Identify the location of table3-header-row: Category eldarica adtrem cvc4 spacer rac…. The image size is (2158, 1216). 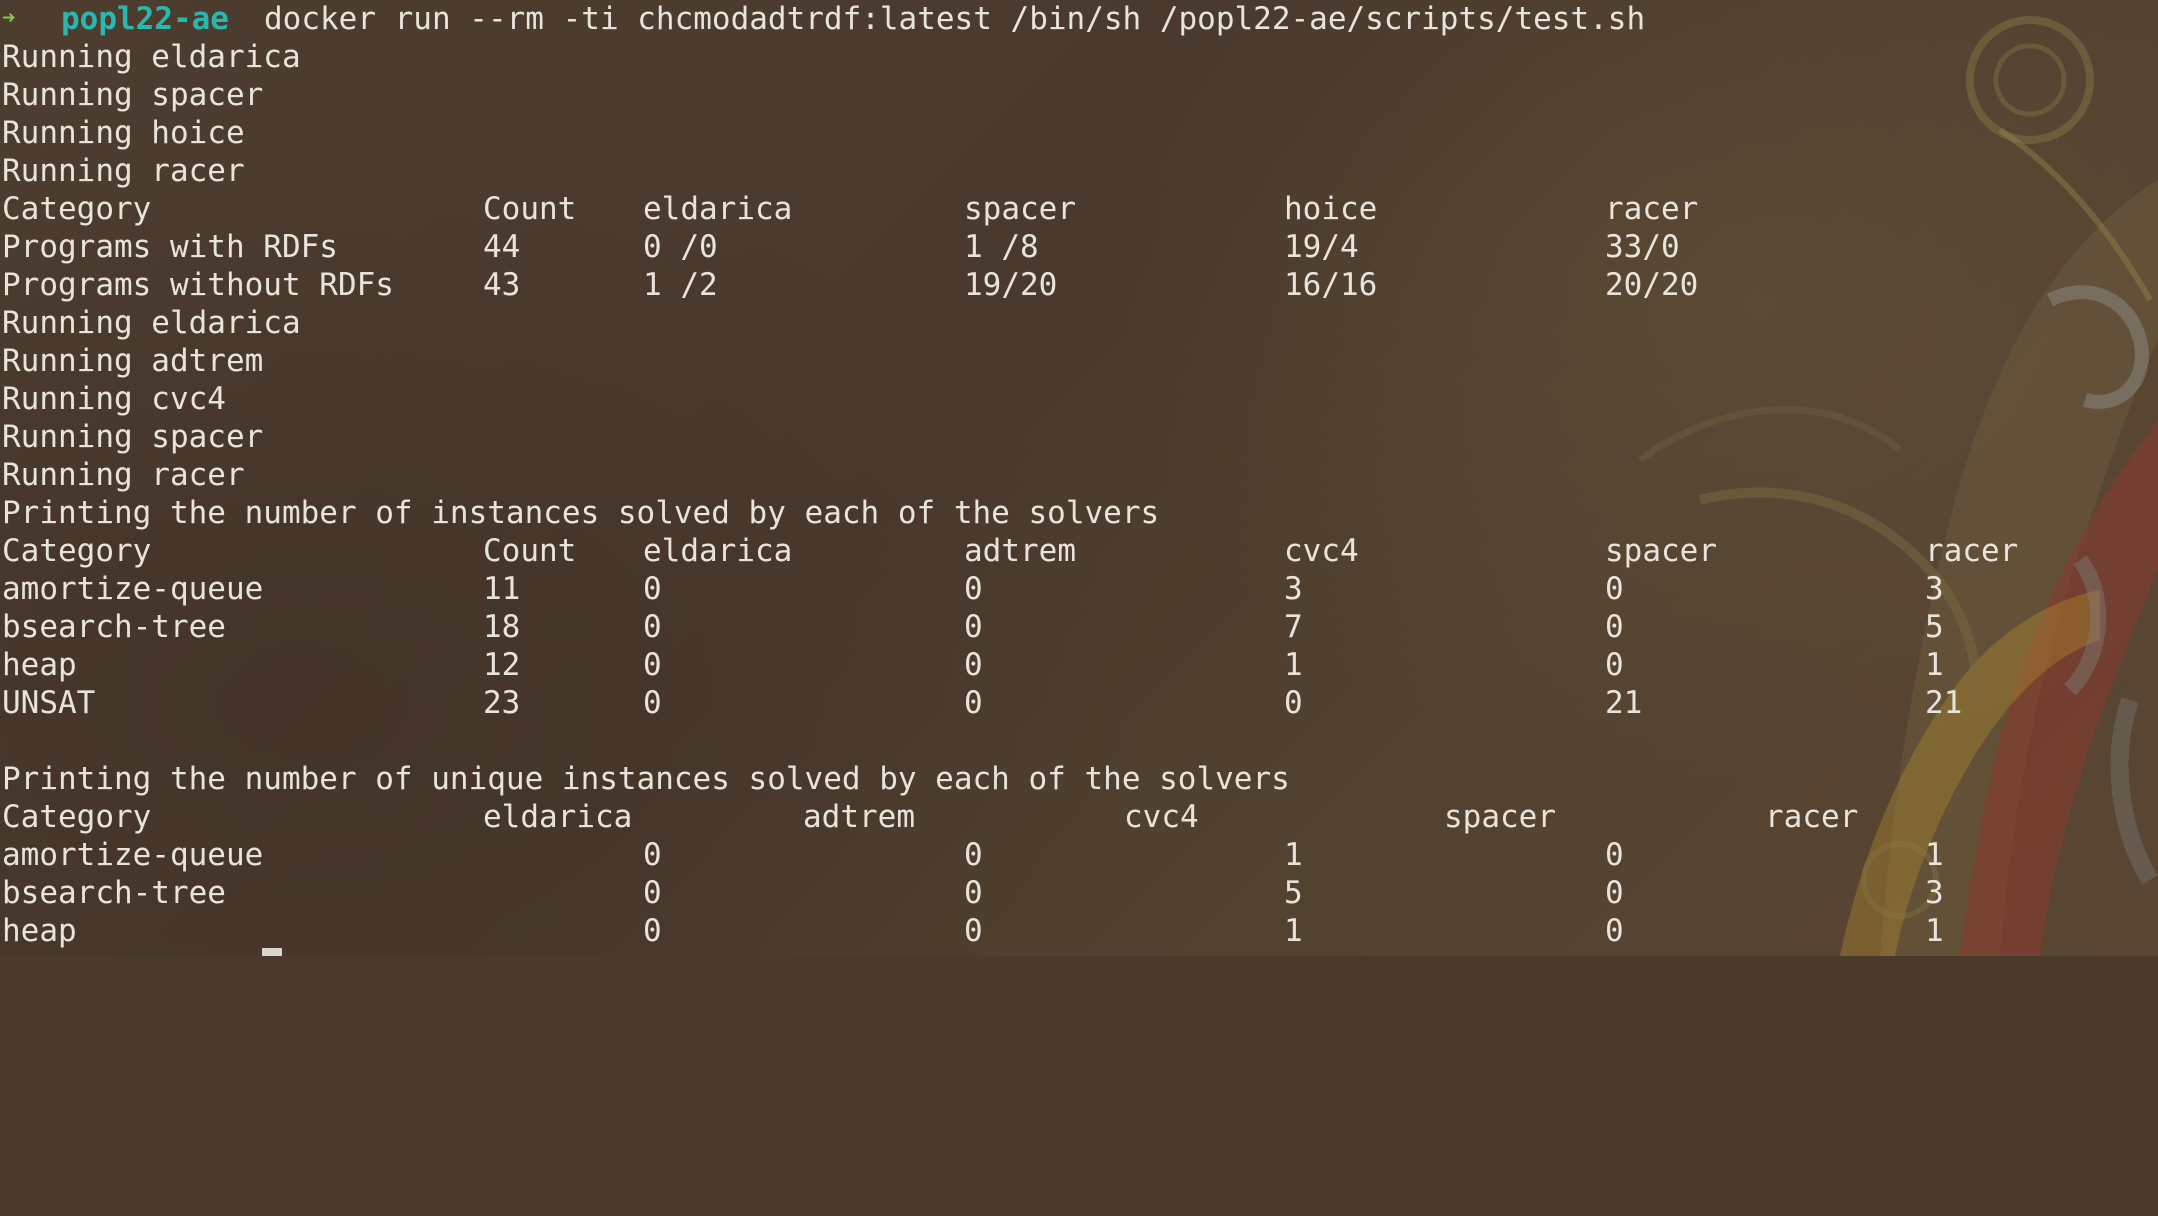
(930, 817).